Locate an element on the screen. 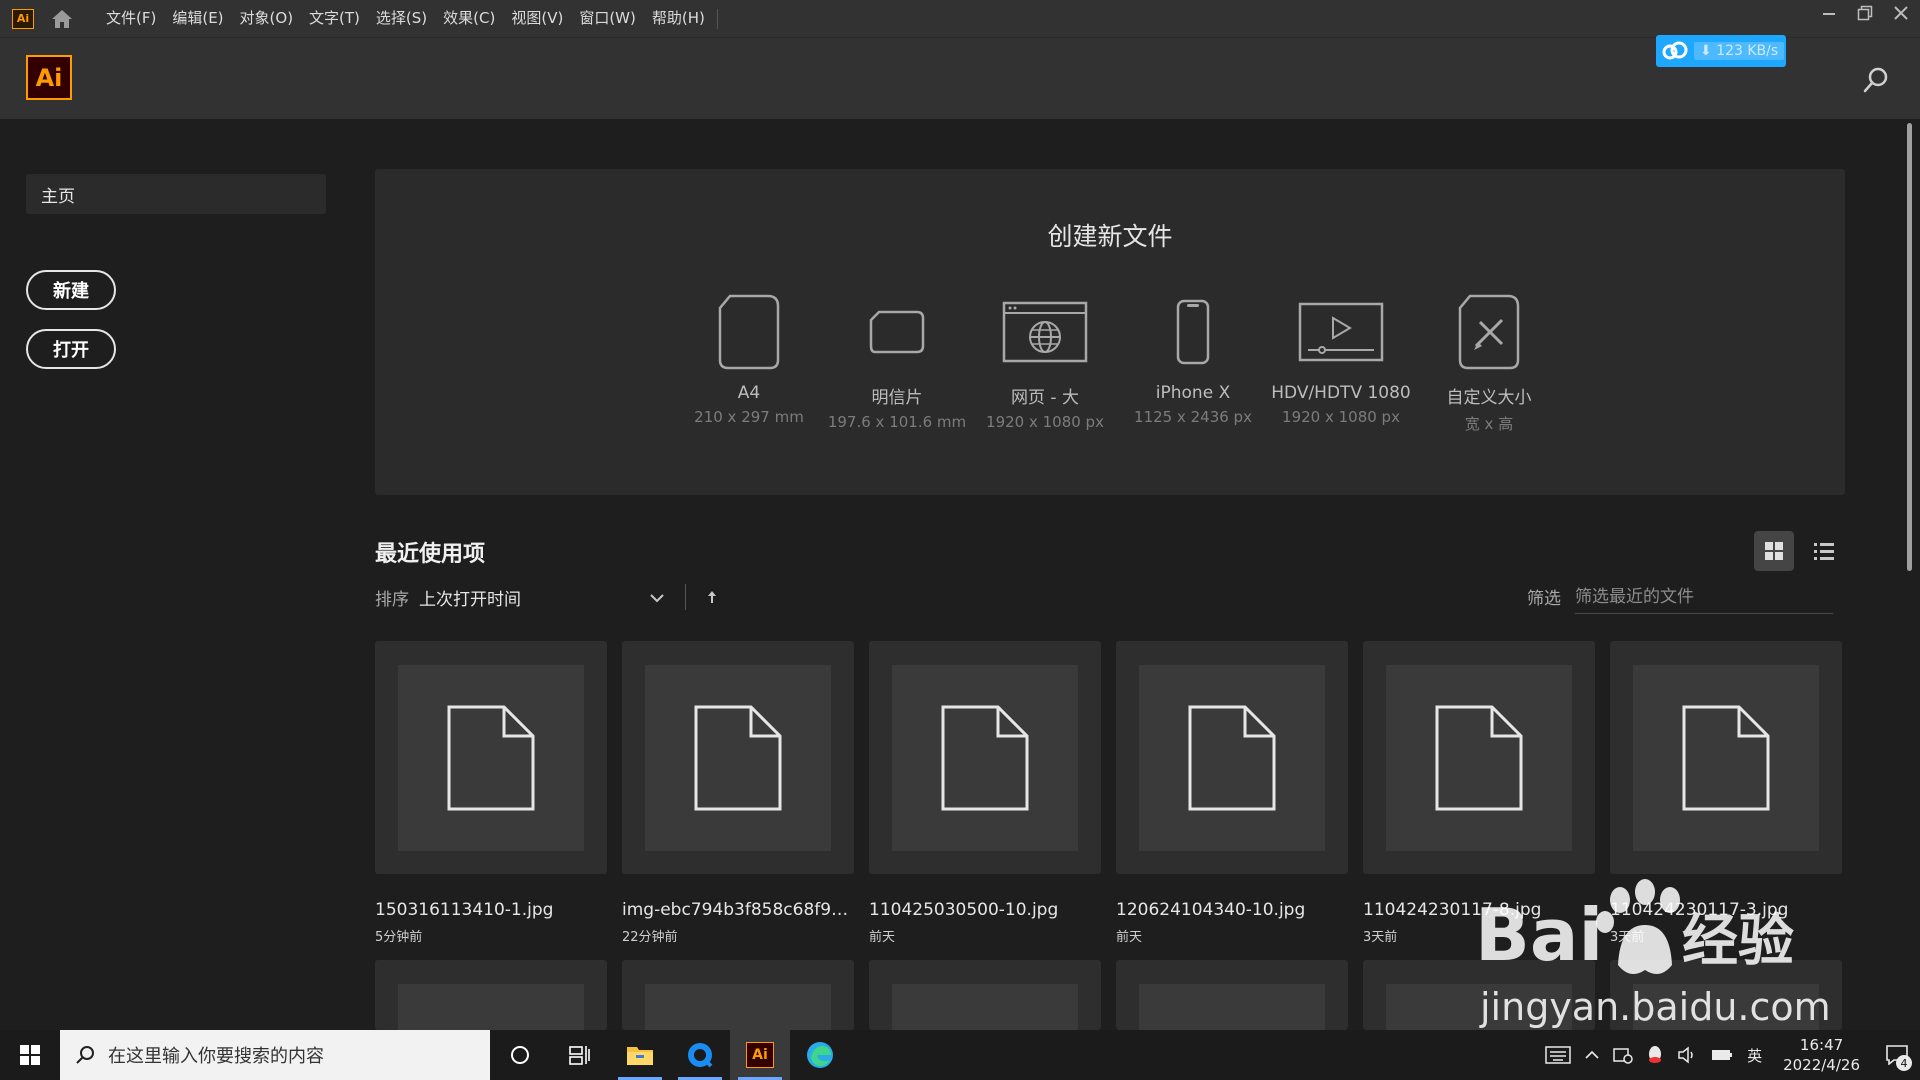 The width and height of the screenshot is (1920, 1080). menu-effect: 效果(C) is located at coordinates (469, 18).